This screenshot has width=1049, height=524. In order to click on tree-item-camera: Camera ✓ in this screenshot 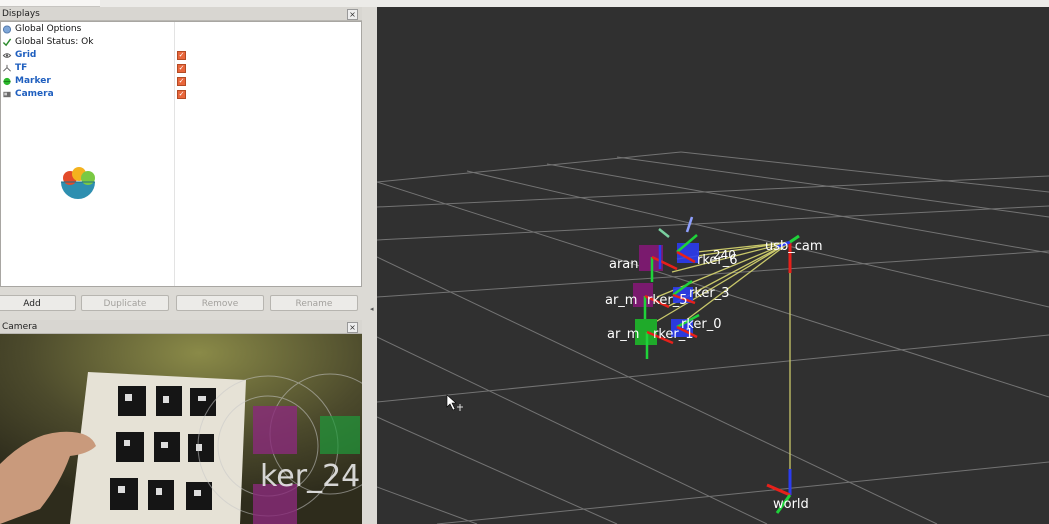, I will do `click(96, 94)`.